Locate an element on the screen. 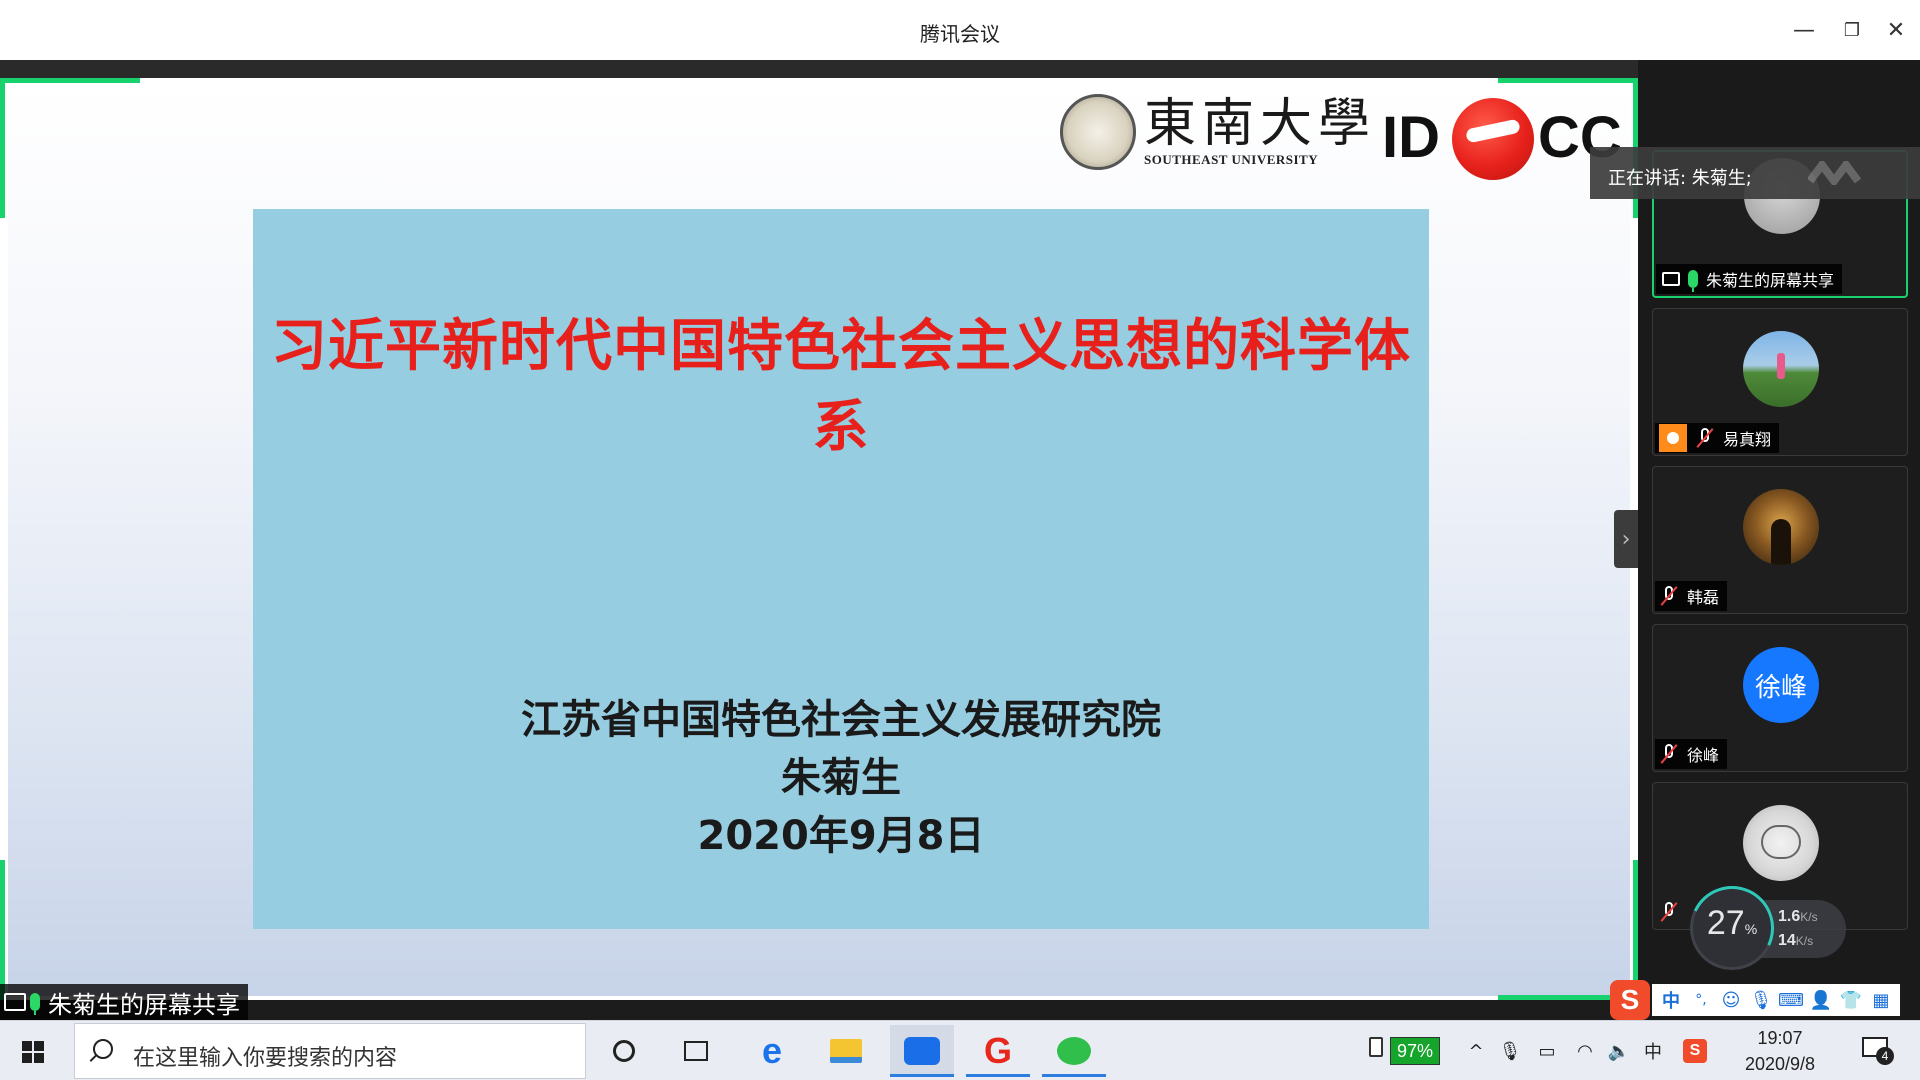 Image resolution: width=1920 pixels, height=1080 pixels. participant-name: 韩磊 is located at coordinates (1703, 597).